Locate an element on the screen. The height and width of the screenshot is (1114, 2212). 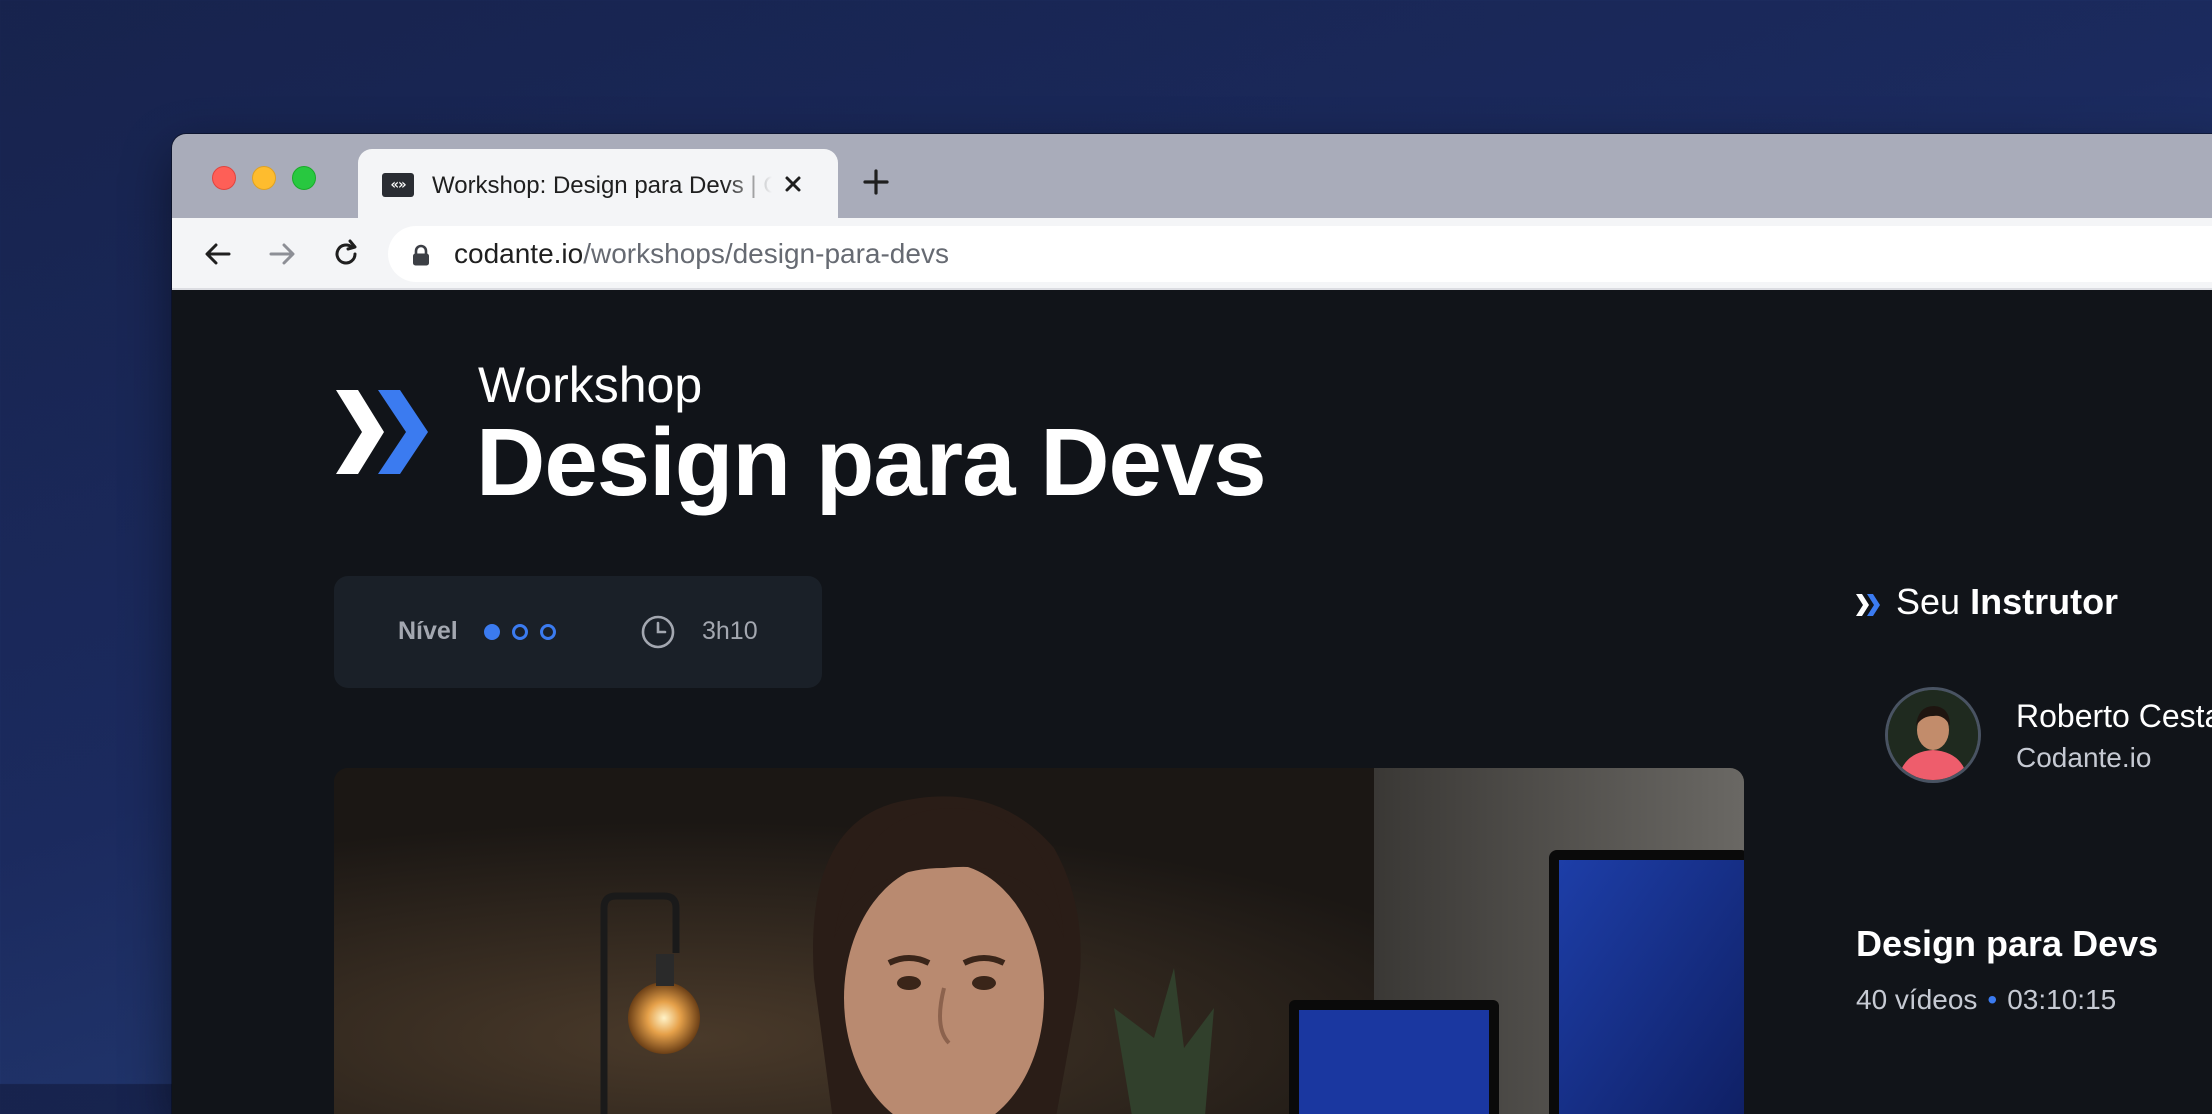
tab-title: Workshop: Design para Devs | Codante is located at coordinates (602, 185).